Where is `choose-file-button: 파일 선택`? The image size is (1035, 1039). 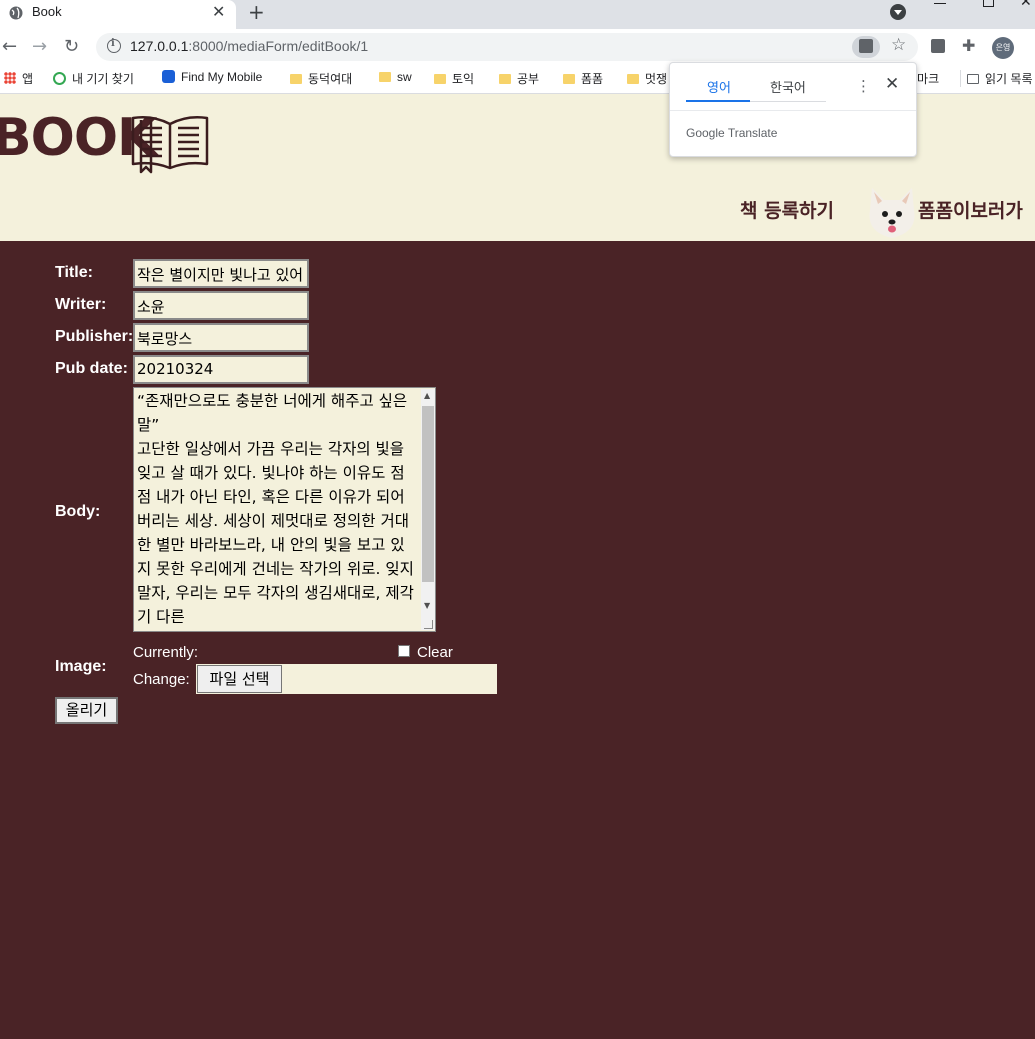 choose-file-button: 파일 선택 is located at coordinates (239, 679).